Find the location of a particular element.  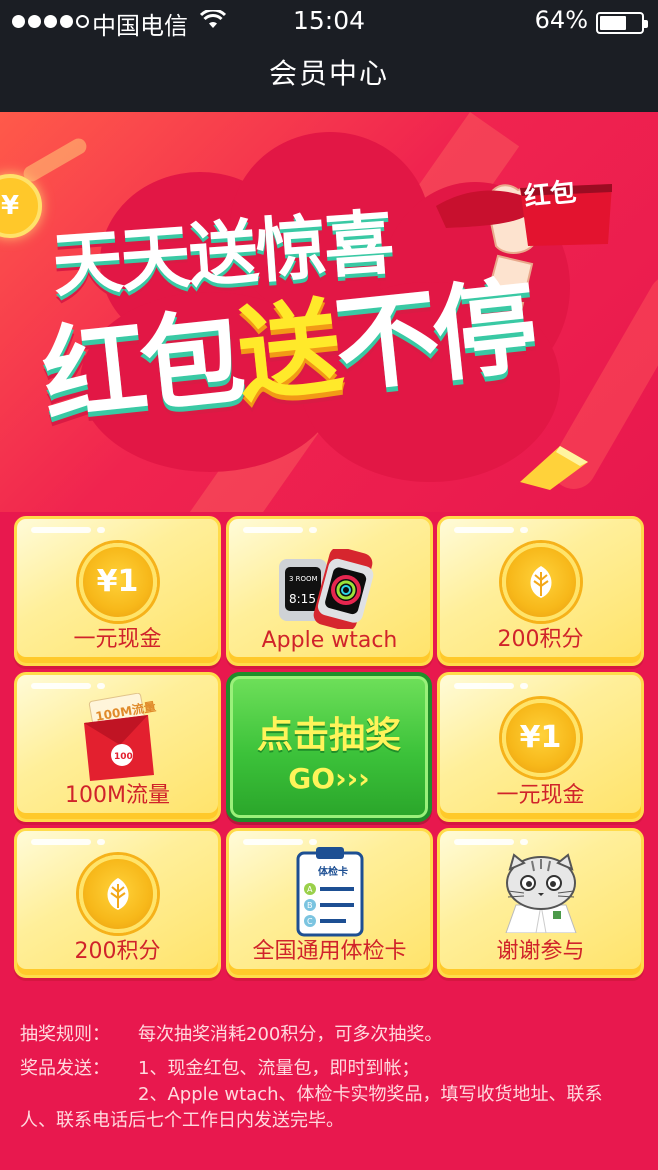

checkup-card-icon: 体检卡 A B C is located at coordinates (330, 893).